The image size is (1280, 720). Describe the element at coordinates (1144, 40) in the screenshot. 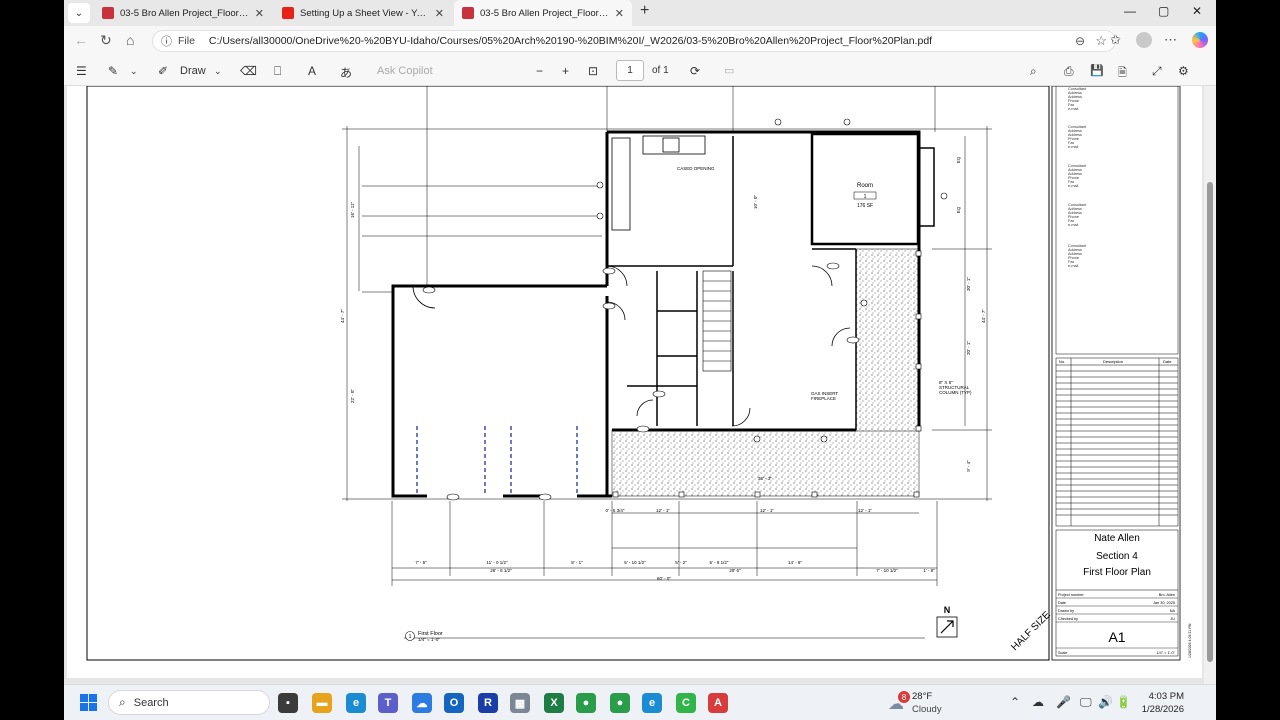

I see `profile-avatar` at that location.